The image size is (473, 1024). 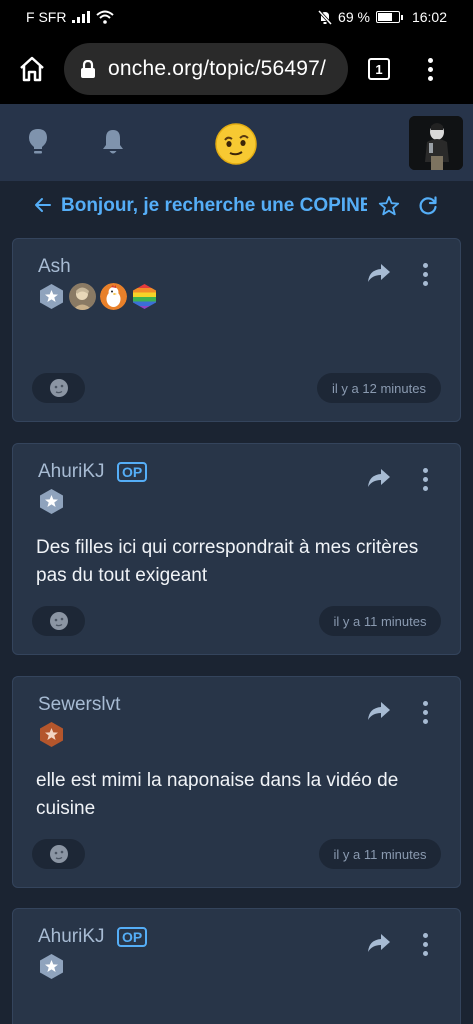 I want to click on post-timestamp: il y a 12 minutes, so click(x=379, y=388).